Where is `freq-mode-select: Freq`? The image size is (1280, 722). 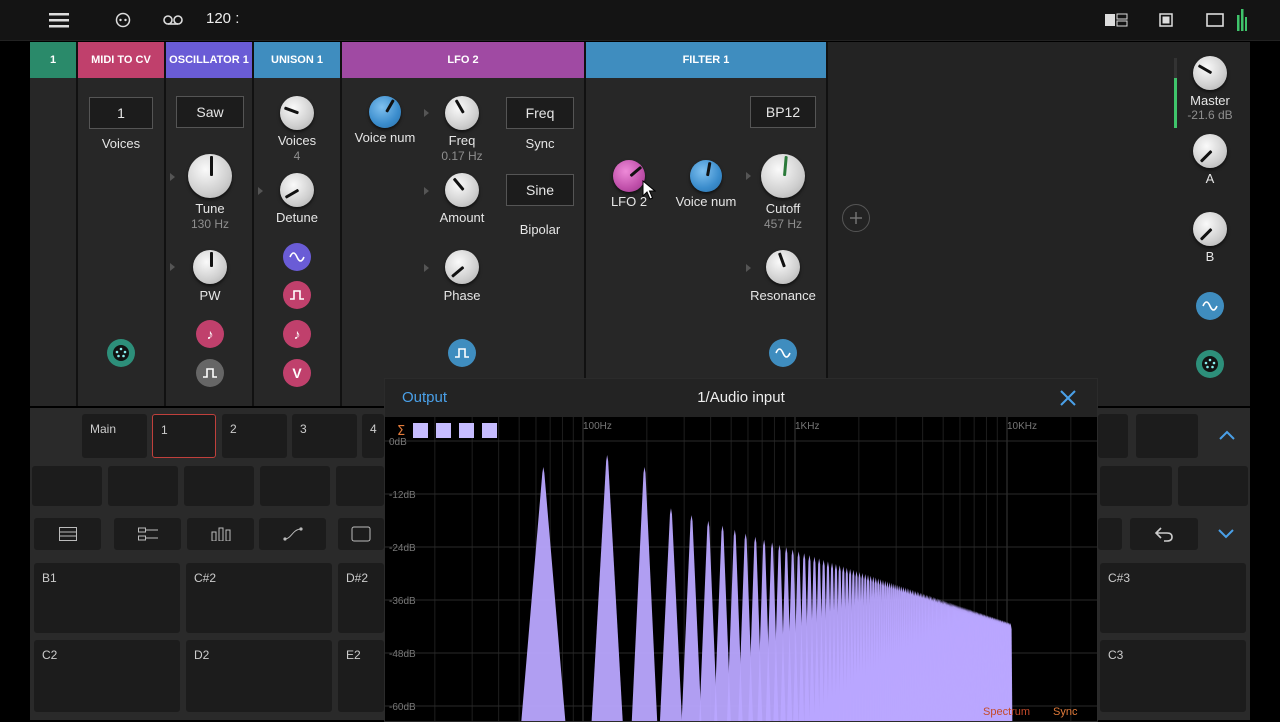
freq-mode-select: Freq is located at coordinates (540, 113).